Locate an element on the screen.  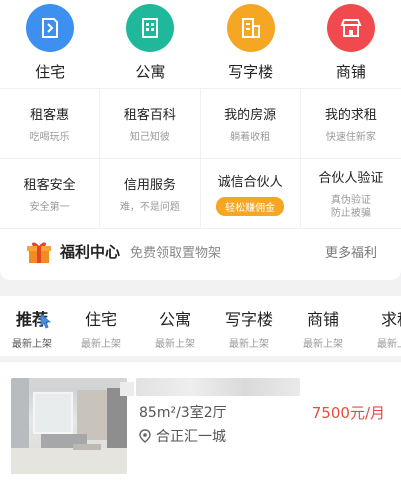
listing-photo is located at coordinates (69, 426).